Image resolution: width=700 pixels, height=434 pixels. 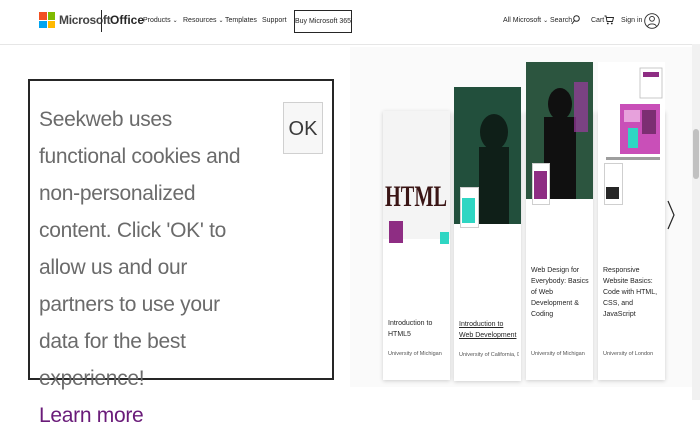 What do you see at coordinates (416, 175) in the screenshot?
I see `course-thumbnail: HTML` at bounding box center [416, 175].